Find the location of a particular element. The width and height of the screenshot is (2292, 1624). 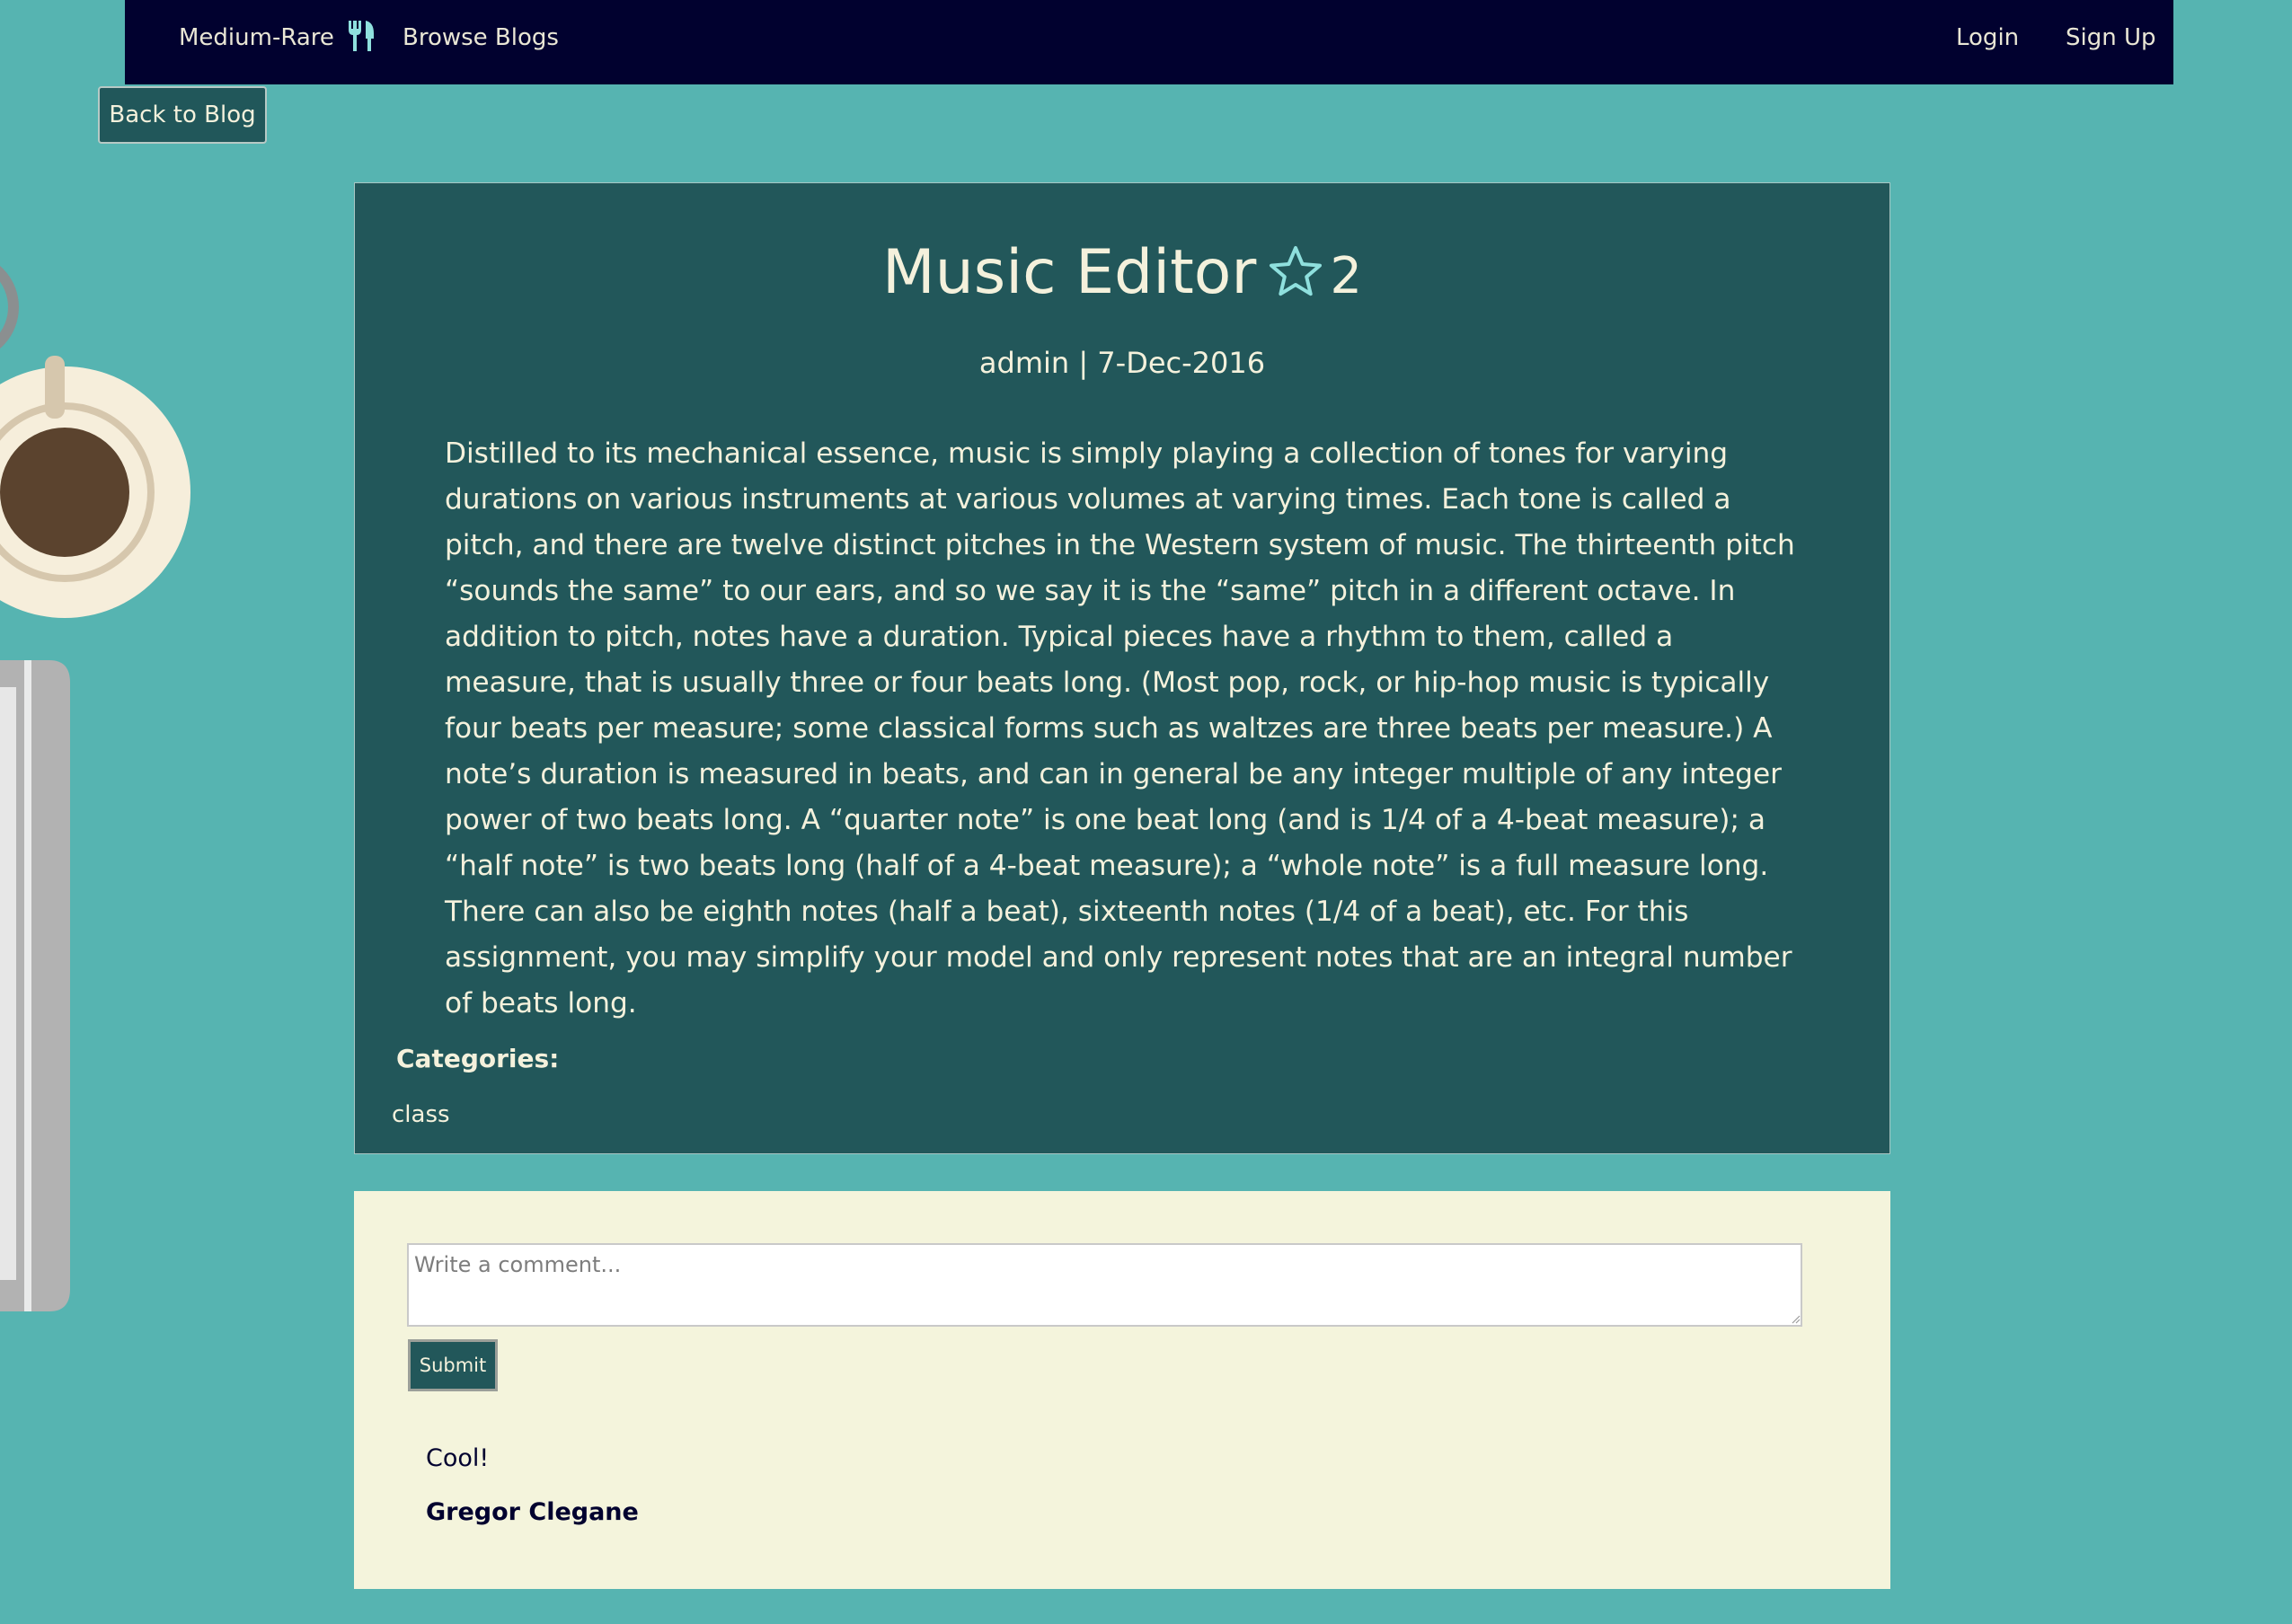

back-to-blog-button: Back to Blog is located at coordinates (183, 115).